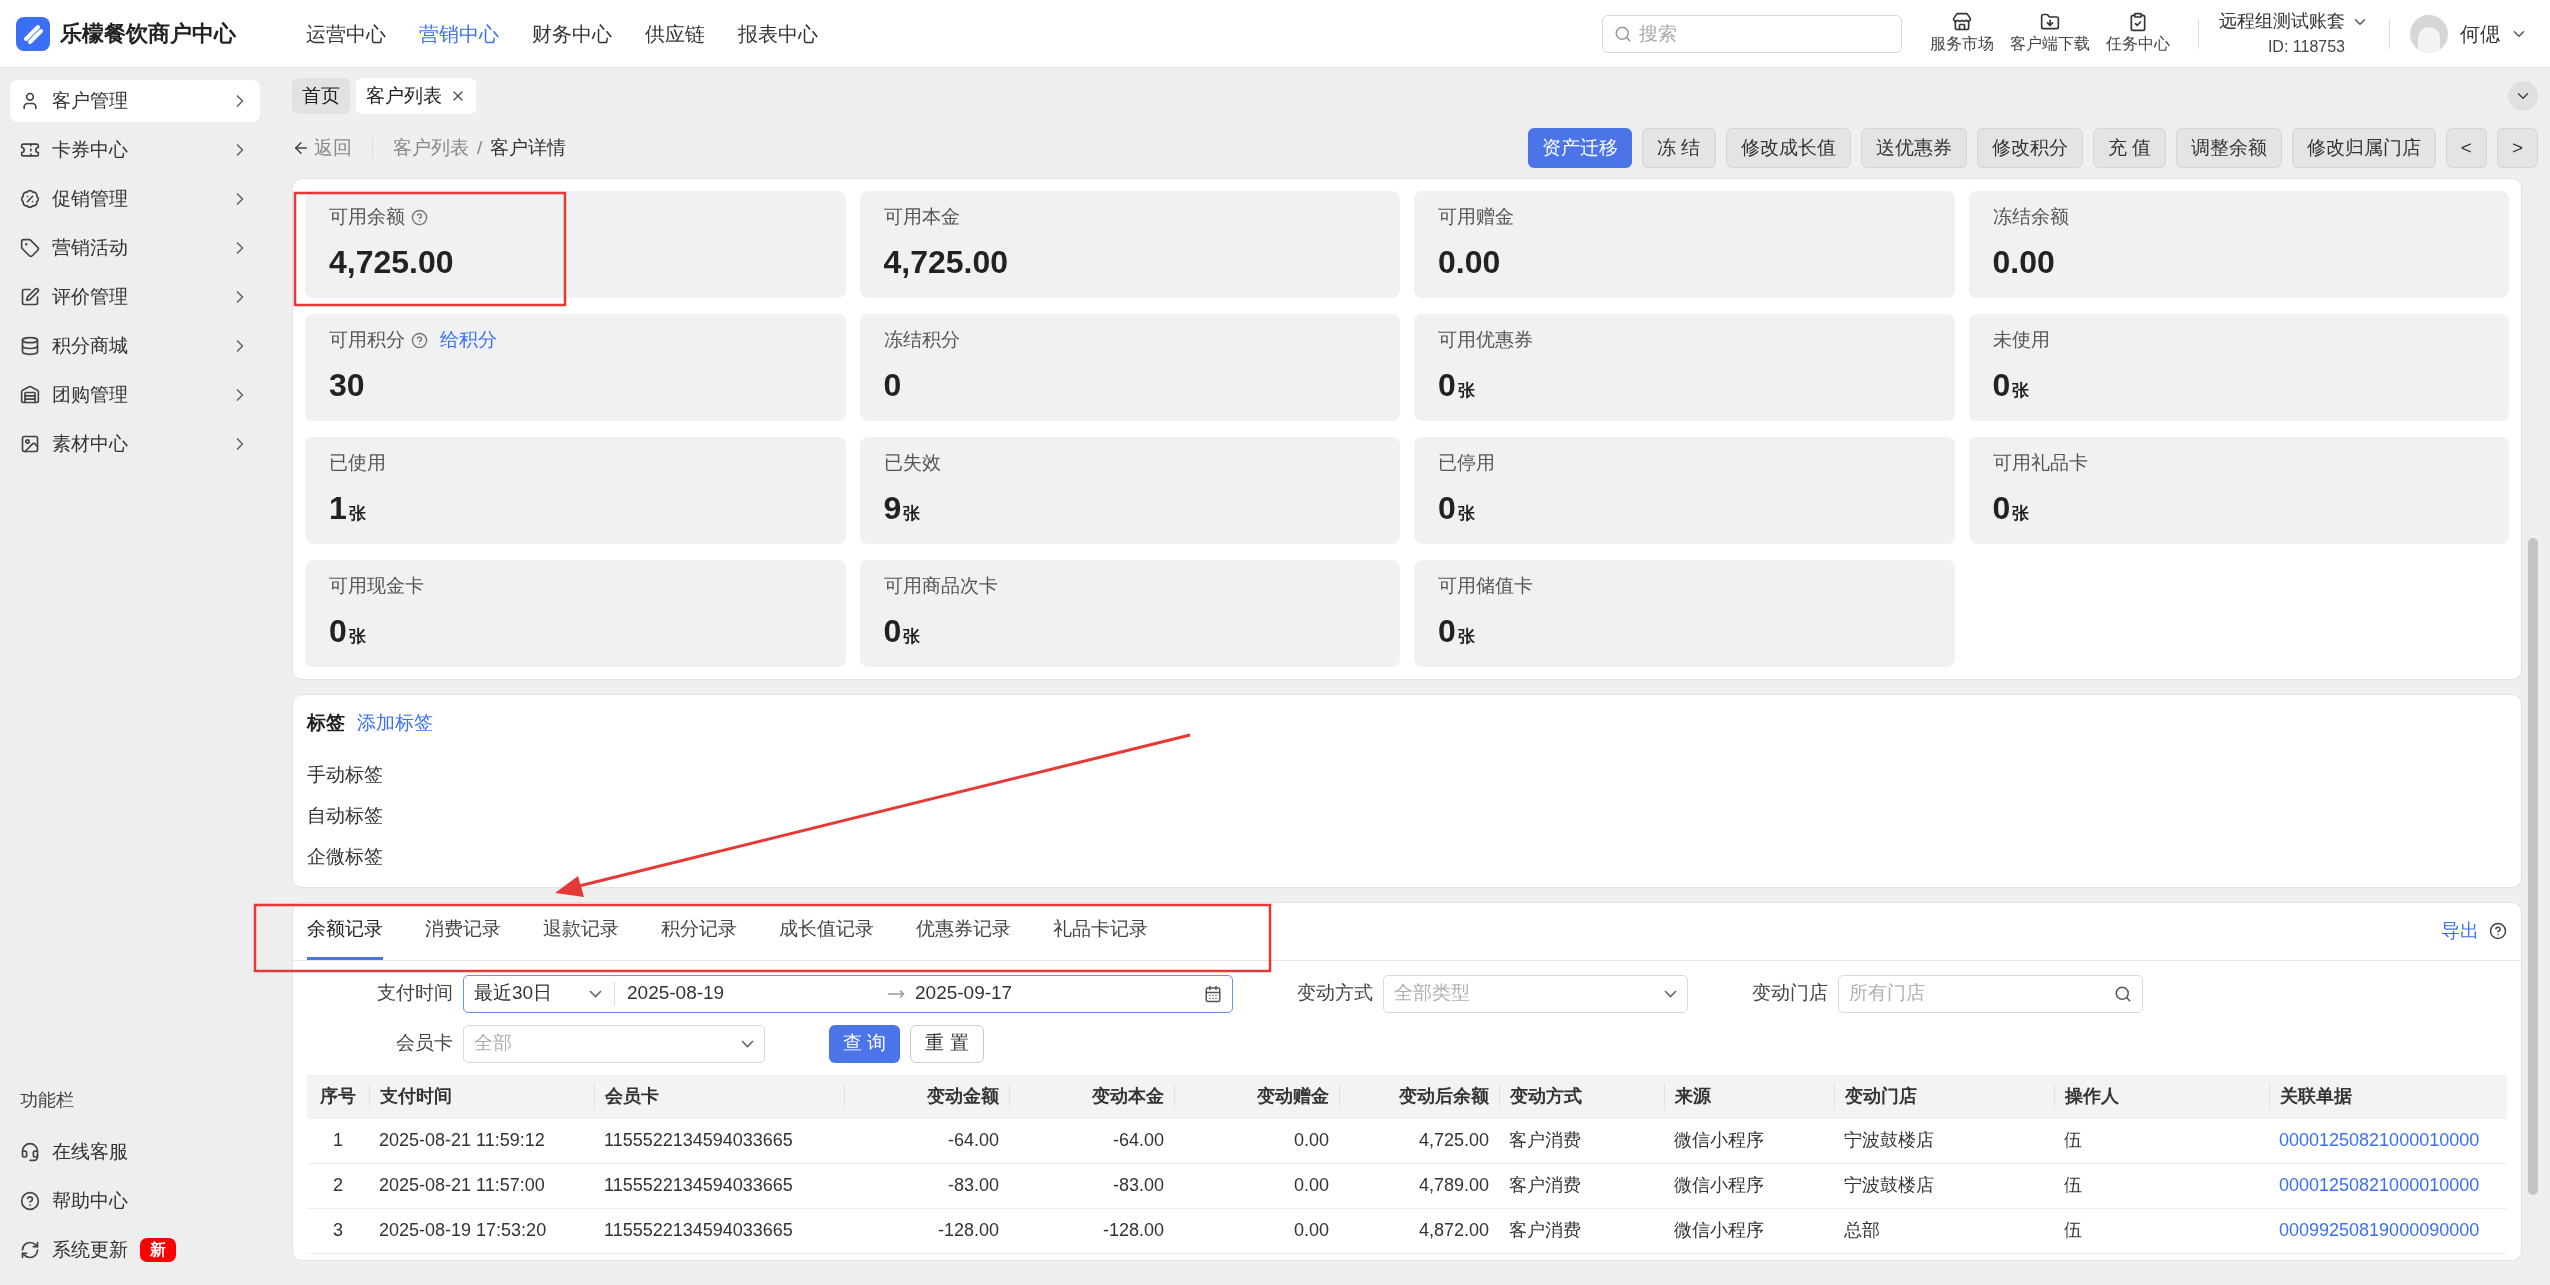 The image size is (2550, 1285). What do you see at coordinates (135, 150) in the screenshot?
I see `sidebar-item: 卡券中心` at bounding box center [135, 150].